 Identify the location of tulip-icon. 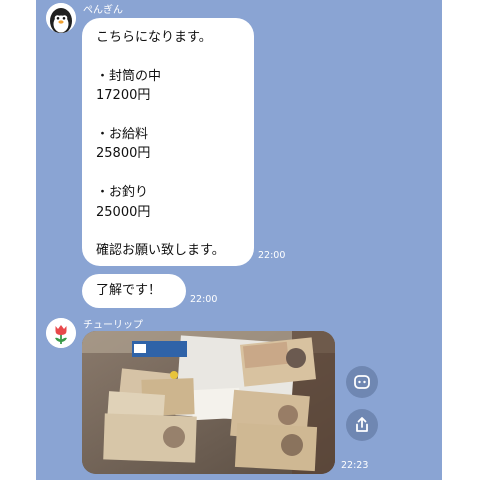
(61, 333).